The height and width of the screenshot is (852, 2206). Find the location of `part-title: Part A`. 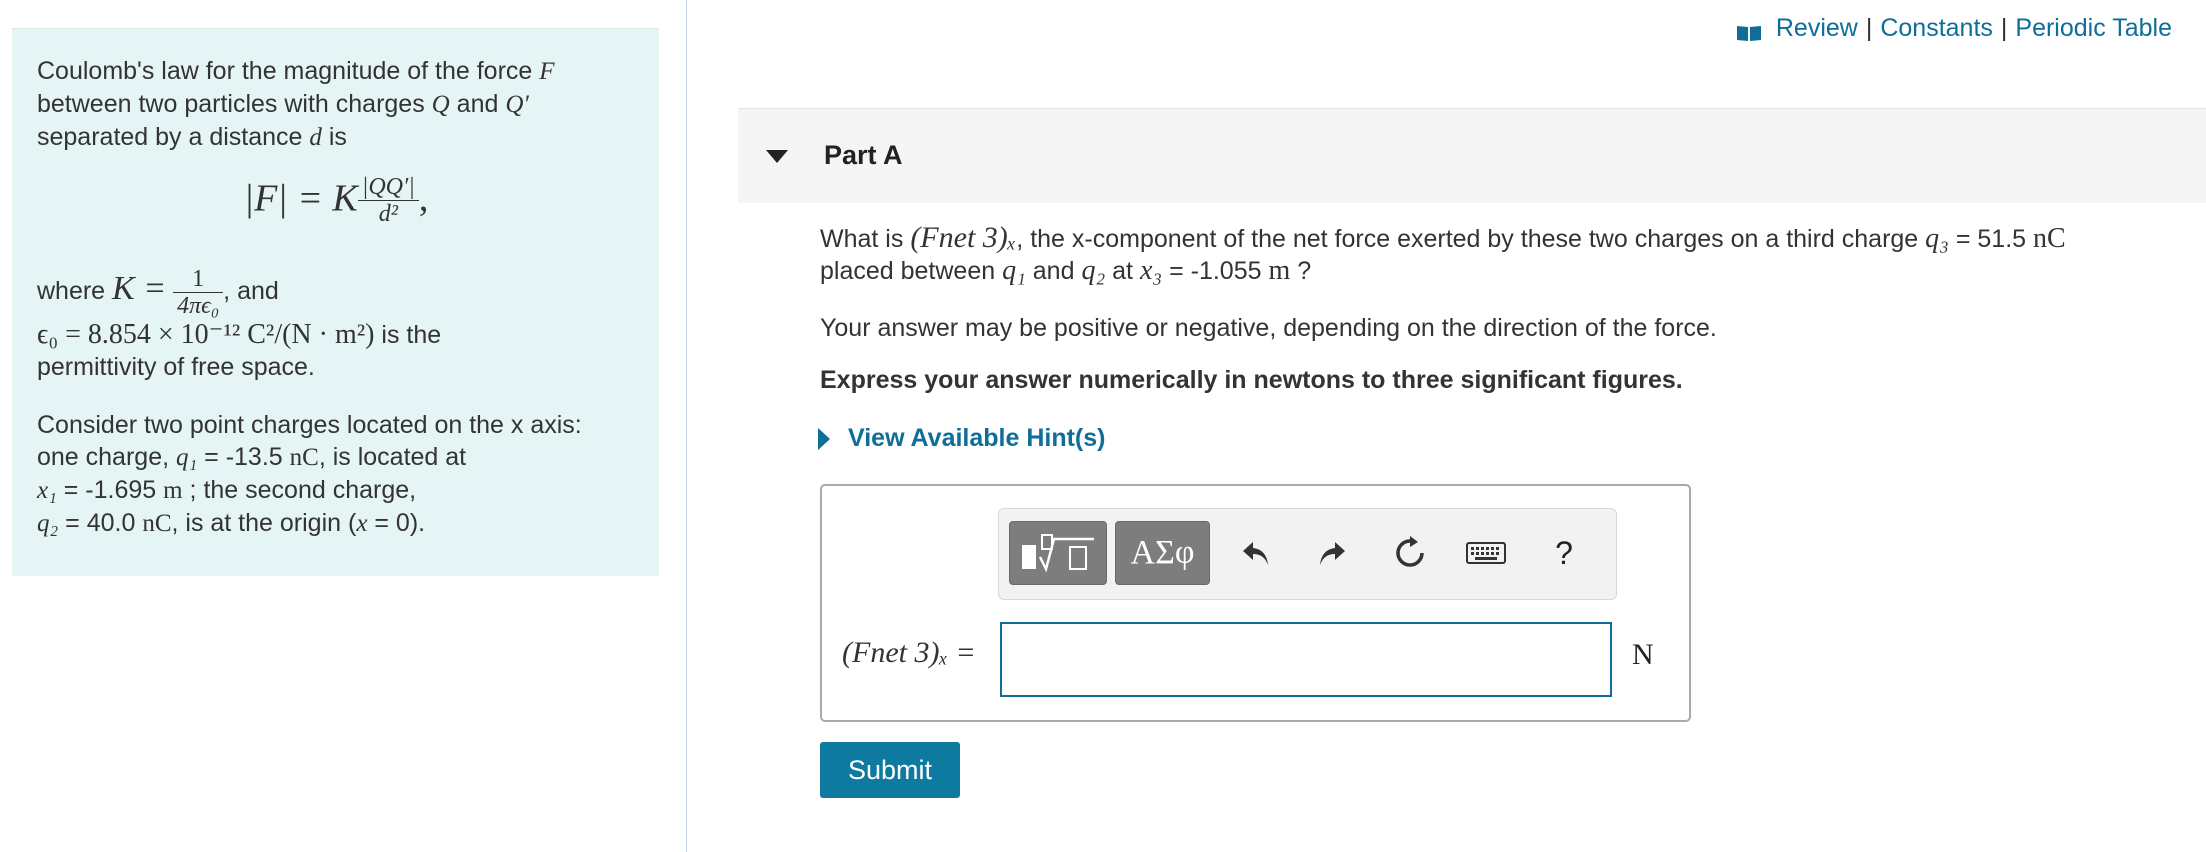

part-title: Part A is located at coordinates (863, 155).